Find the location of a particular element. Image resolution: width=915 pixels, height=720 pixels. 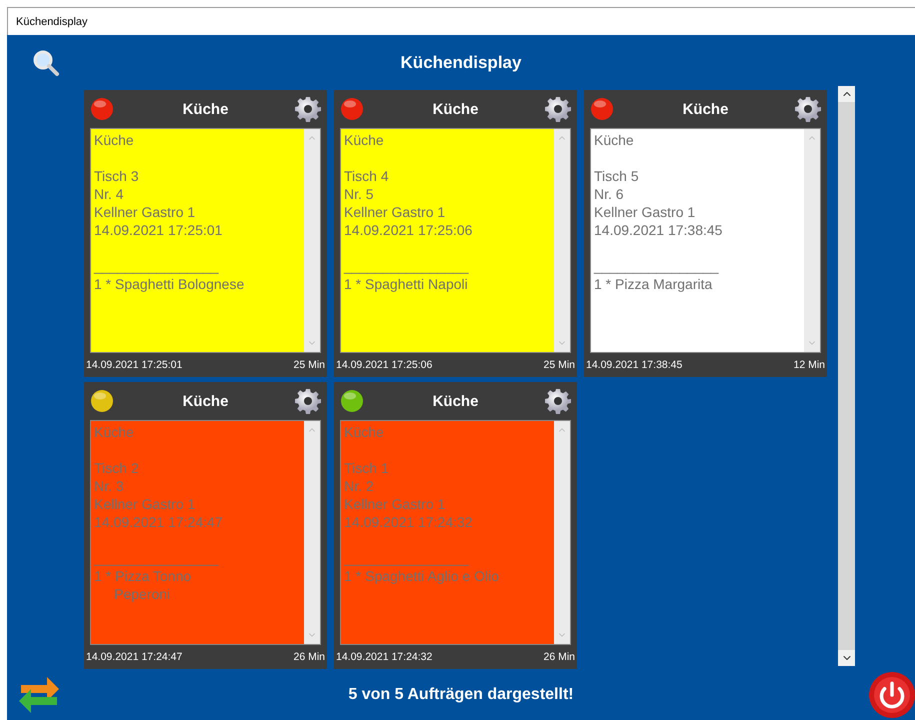

status-message: 5 von 5 Aufträgen dargestellt! is located at coordinates (461, 695).